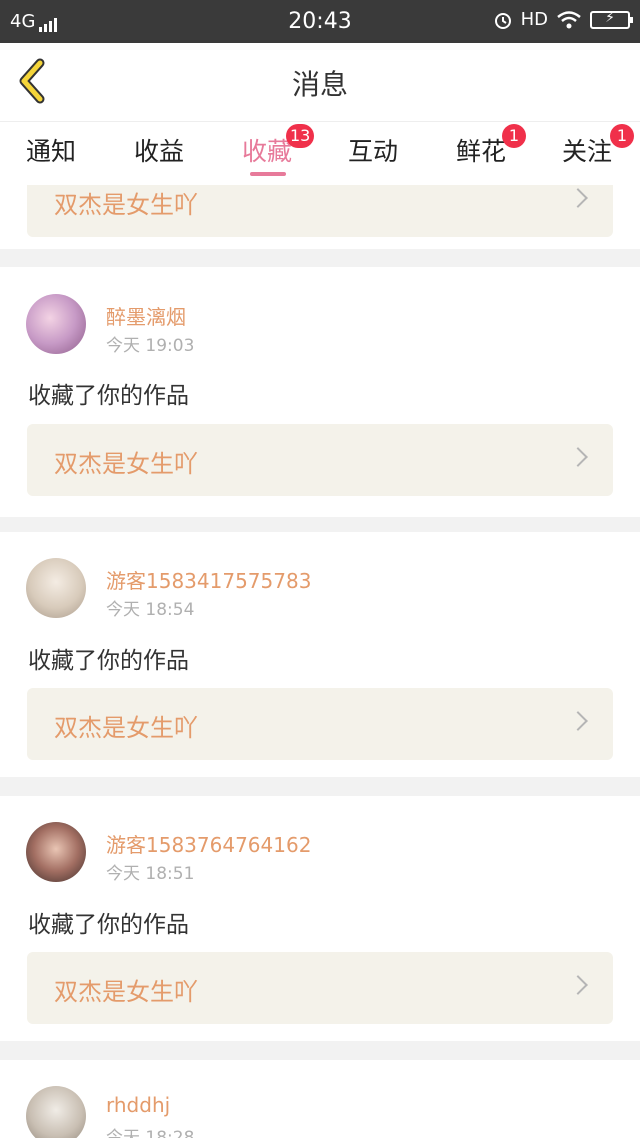 The width and height of the screenshot is (640, 1138). Describe the element at coordinates (502, 20) in the screenshot. I see `alarm-icon` at that location.